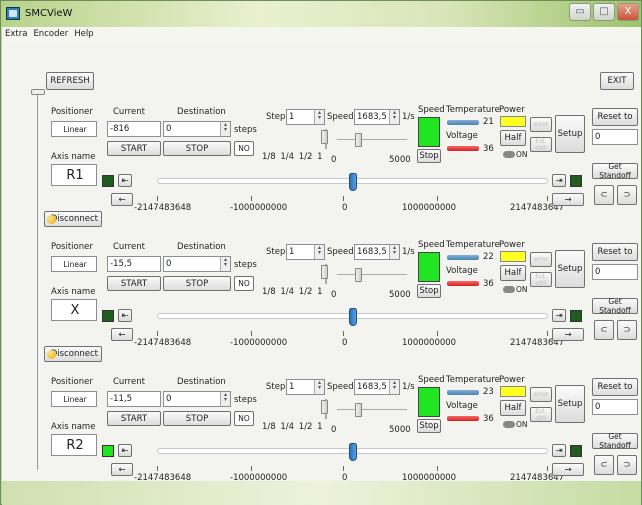 The height and width of the screenshot is (505, 642). Describe the element at coordinates (50, 33) in the screenshot. I see `menu-encoder: Encoder` at that location.